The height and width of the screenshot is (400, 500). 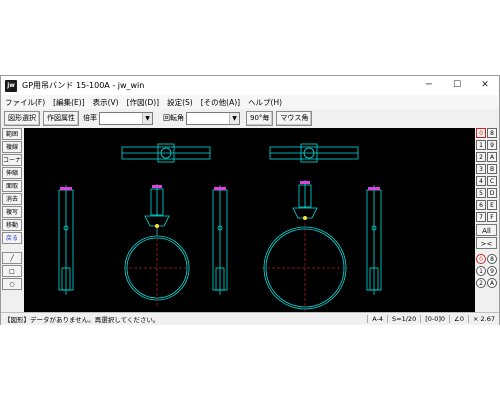 I want to click on layer-3: 3, so click(x=481, y=169).